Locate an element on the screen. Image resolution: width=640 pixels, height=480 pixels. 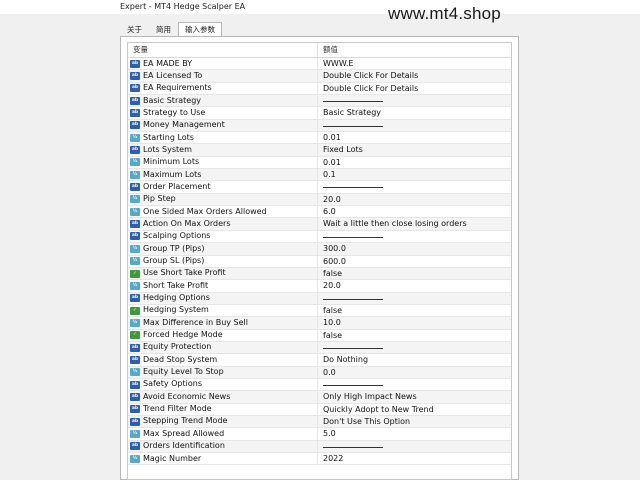
table-row: ab EA Licensed To Double Click For Details is located at coordinates (319, 76).